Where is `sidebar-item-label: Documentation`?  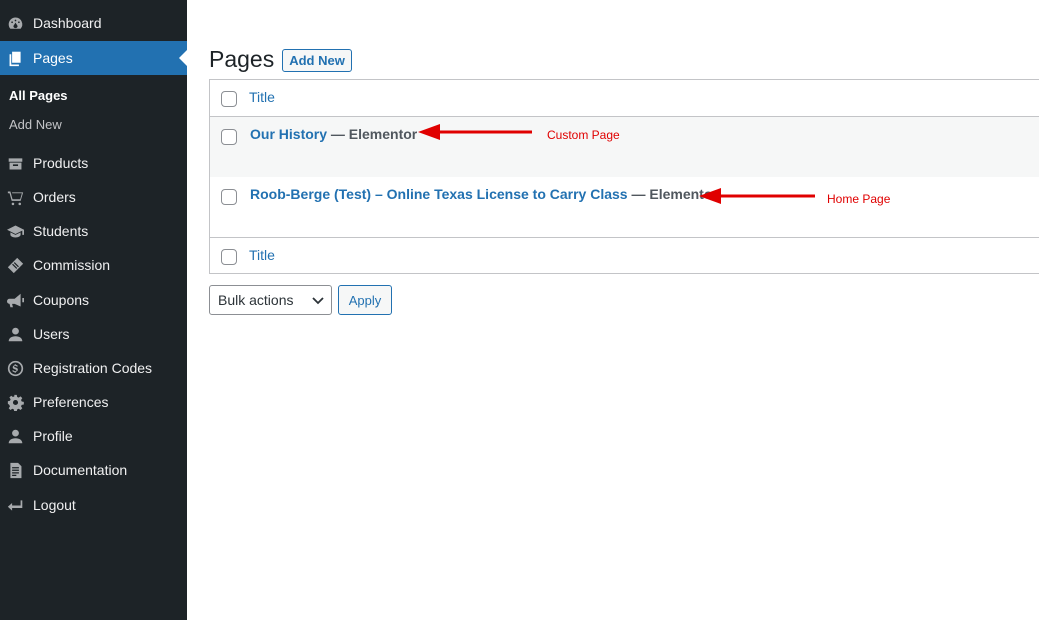
sidebar-item-label: Documentation is located at coordinates (80, 470).